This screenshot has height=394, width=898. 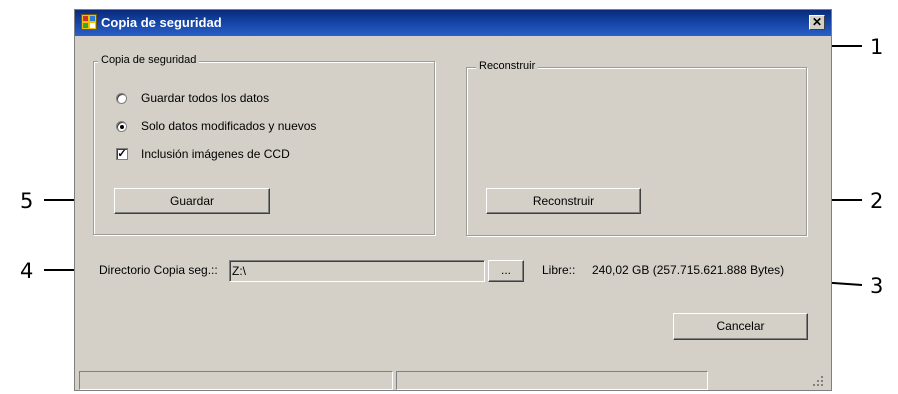 I want to click on radio-modified-new, so click(x=121, y=126).